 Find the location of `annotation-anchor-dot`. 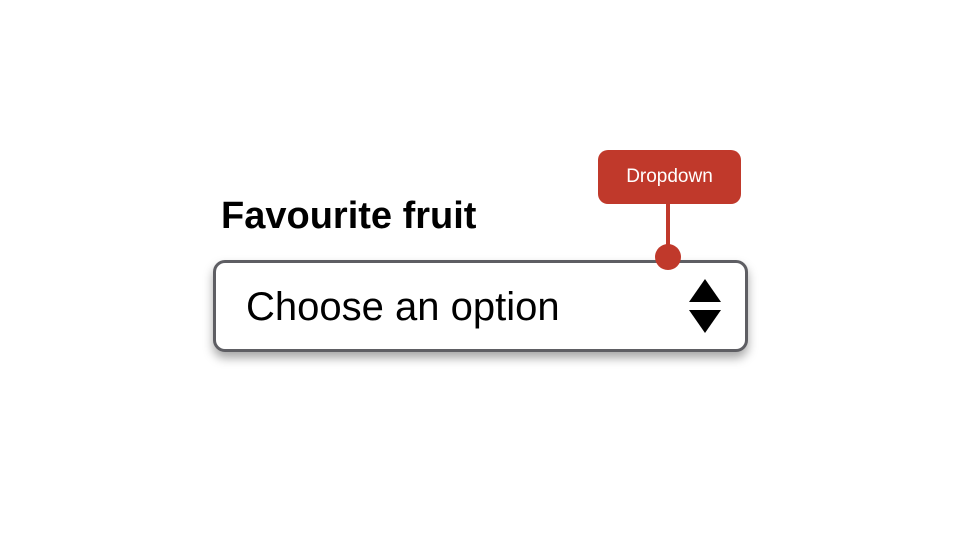

annotation-anchor-dot is located at coordinates (668, 257).